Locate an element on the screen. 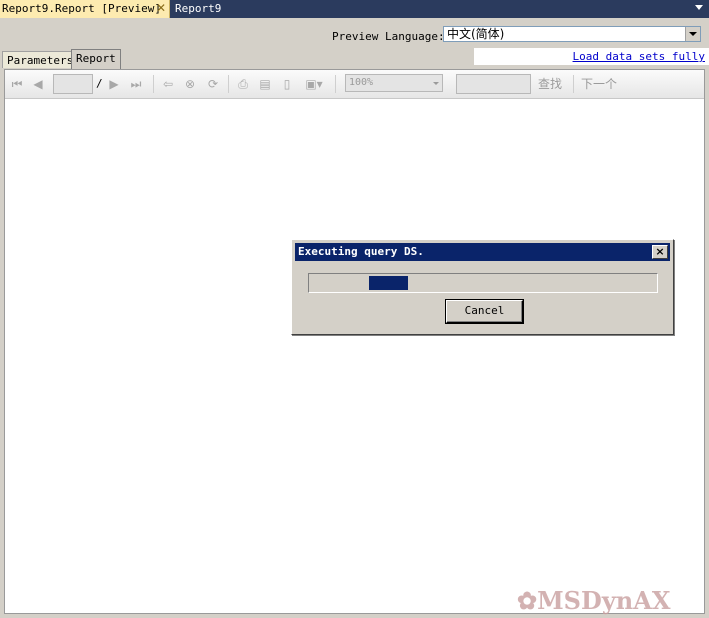 Image resolution: width=709 pixels, height=618 pixels. first-page-icon: ⏮ is located at coordinates (17, 84).